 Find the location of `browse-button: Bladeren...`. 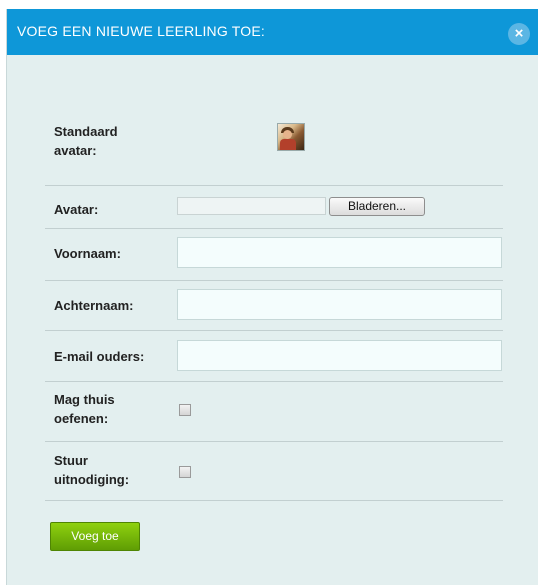

browse-button: Bladeren... is located at coordinates (377, 206).